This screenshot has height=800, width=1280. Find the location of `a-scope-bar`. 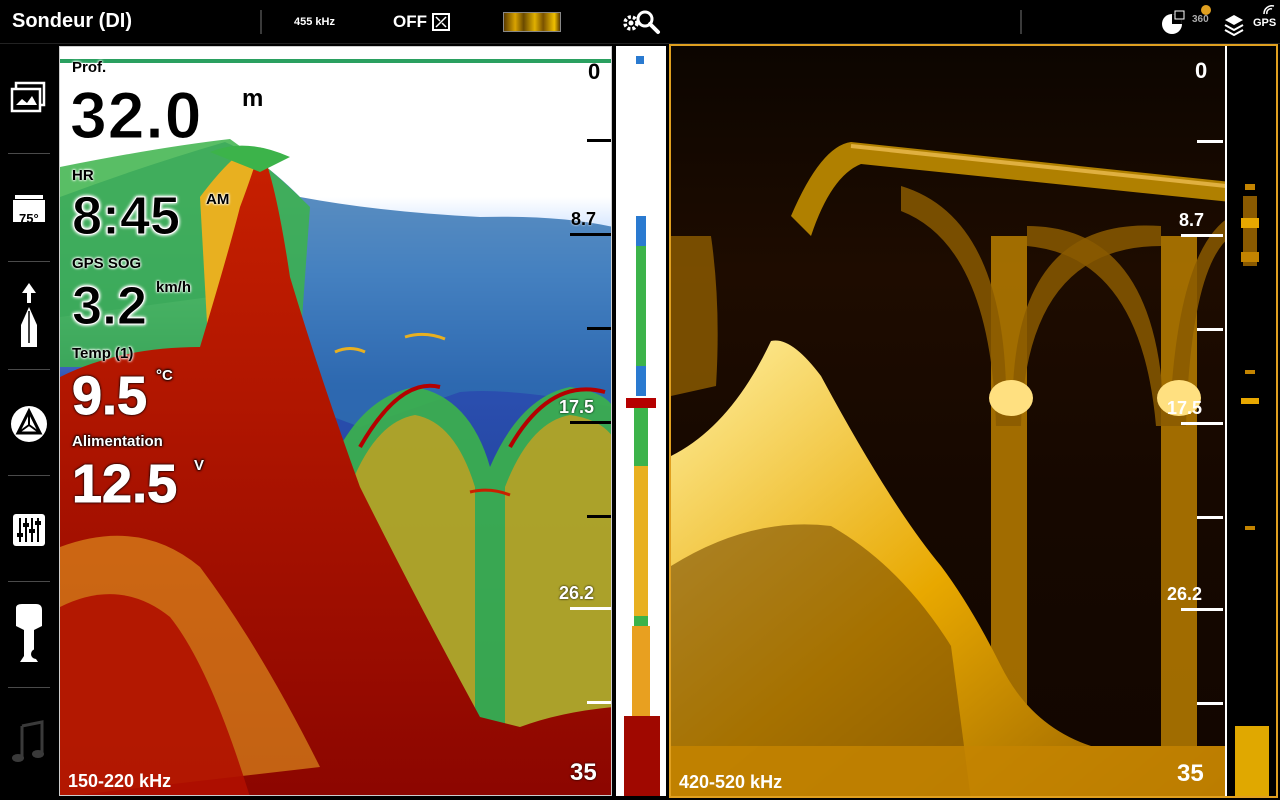

a-scope-bar is located at coordinates (640, 421).